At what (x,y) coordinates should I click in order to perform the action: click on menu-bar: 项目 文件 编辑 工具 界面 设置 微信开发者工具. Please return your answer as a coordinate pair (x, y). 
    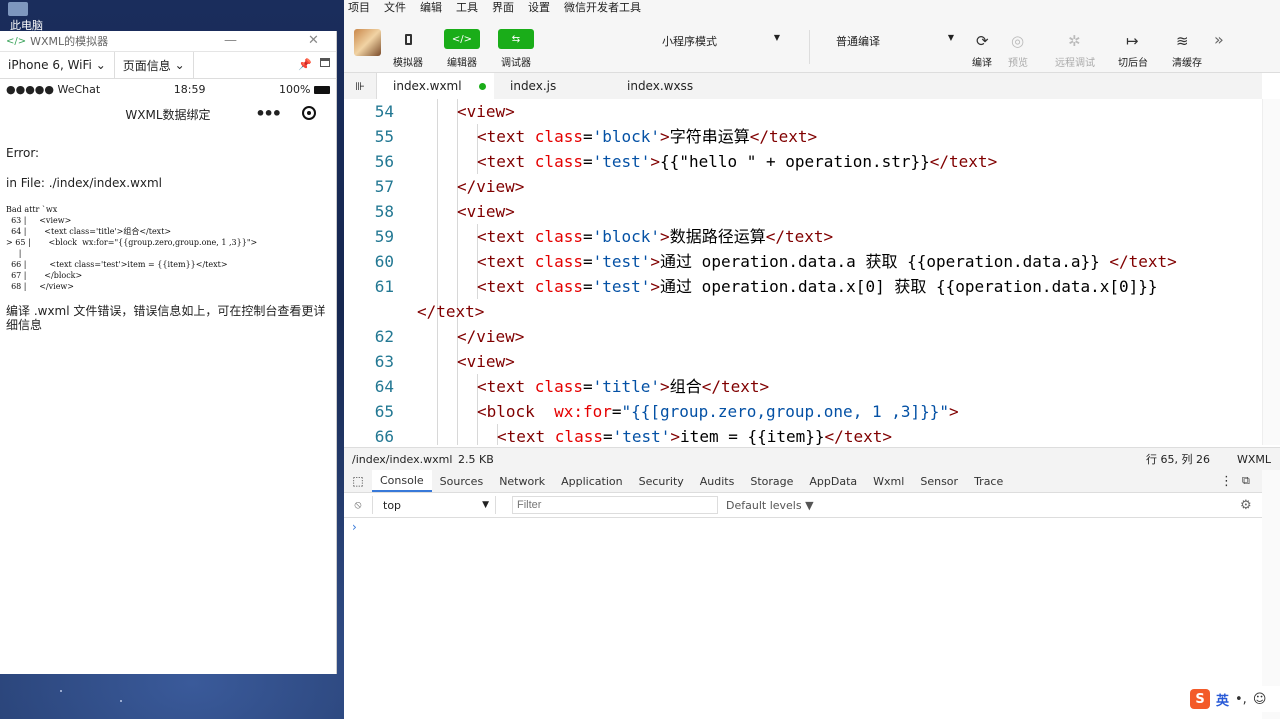
    Looking at the image, I should click on (812, 7).